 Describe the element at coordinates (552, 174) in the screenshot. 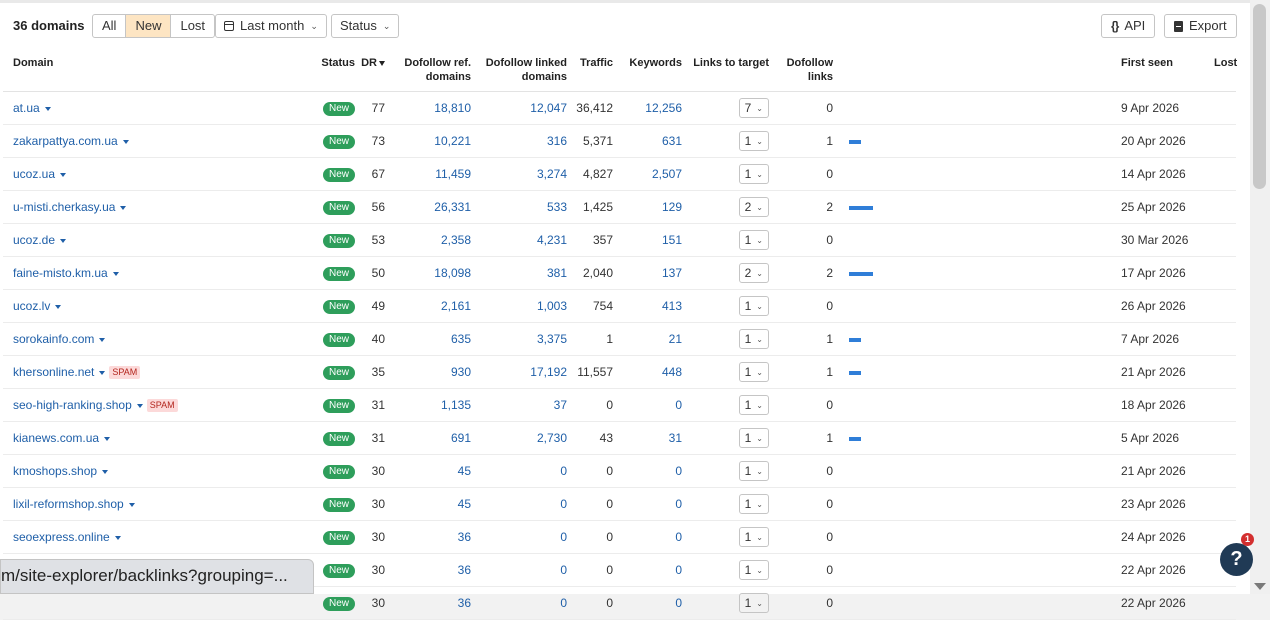

I see `linked-domains-link: 3,274` at that location.